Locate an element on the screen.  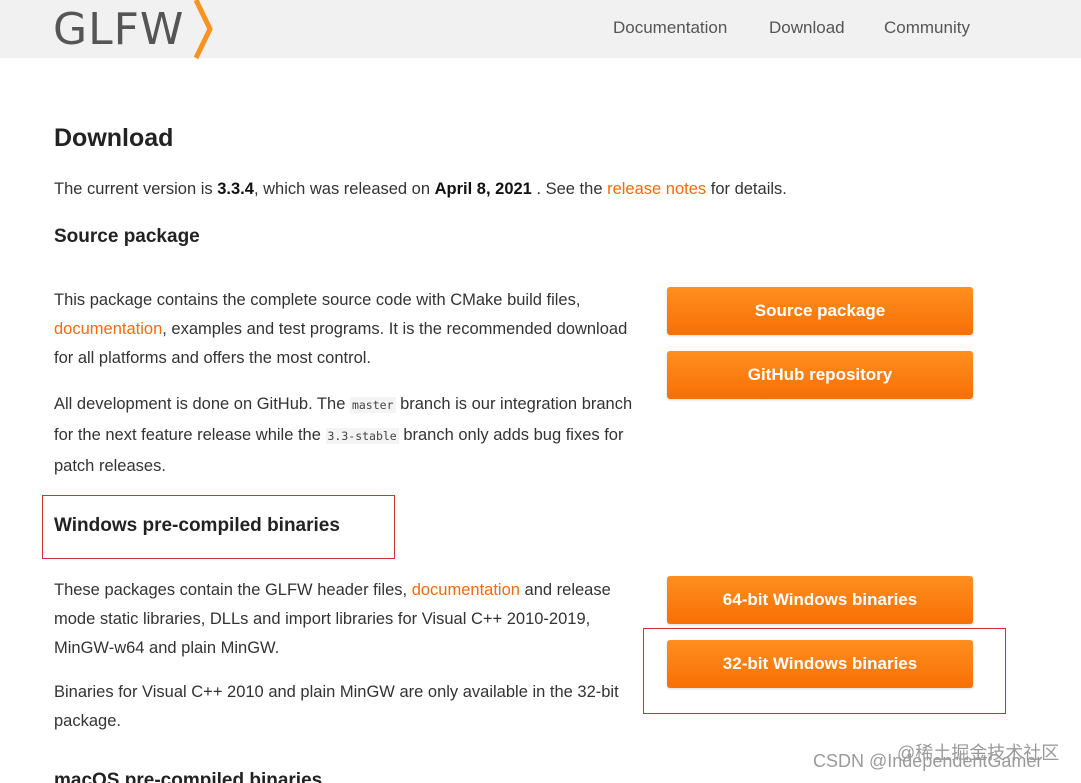
macos-binaries-heading: macOS pre-compiled binaries is located at coordinates (188, 776).